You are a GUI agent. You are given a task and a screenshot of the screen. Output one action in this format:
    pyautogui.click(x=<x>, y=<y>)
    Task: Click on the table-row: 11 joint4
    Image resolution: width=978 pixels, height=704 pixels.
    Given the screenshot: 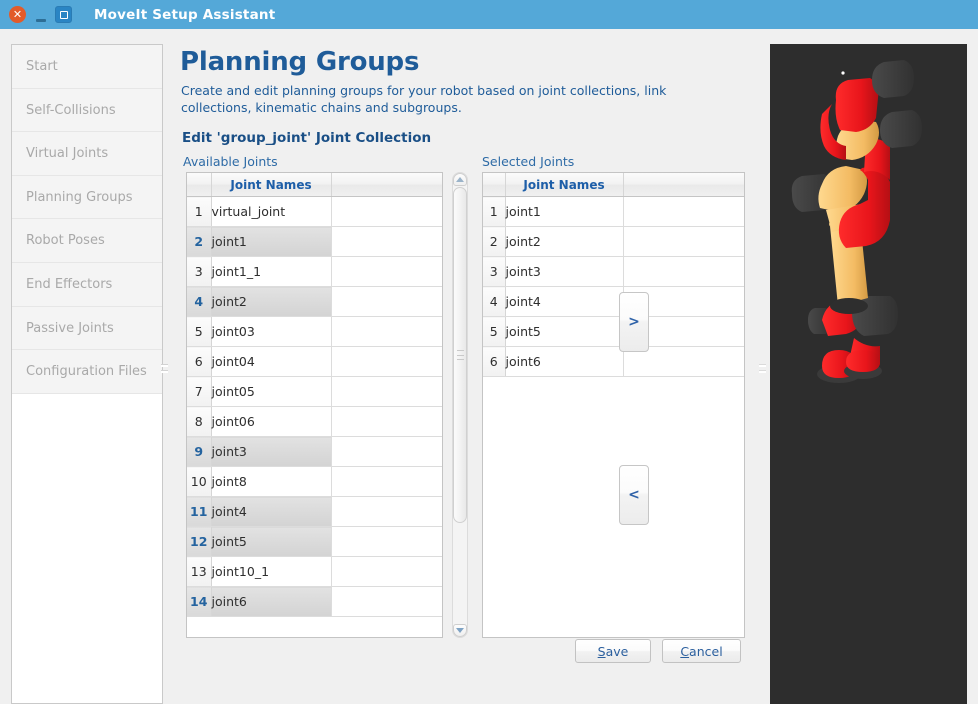 What is the action you would take?
    pyautogui.click(x=314, y=511)
    